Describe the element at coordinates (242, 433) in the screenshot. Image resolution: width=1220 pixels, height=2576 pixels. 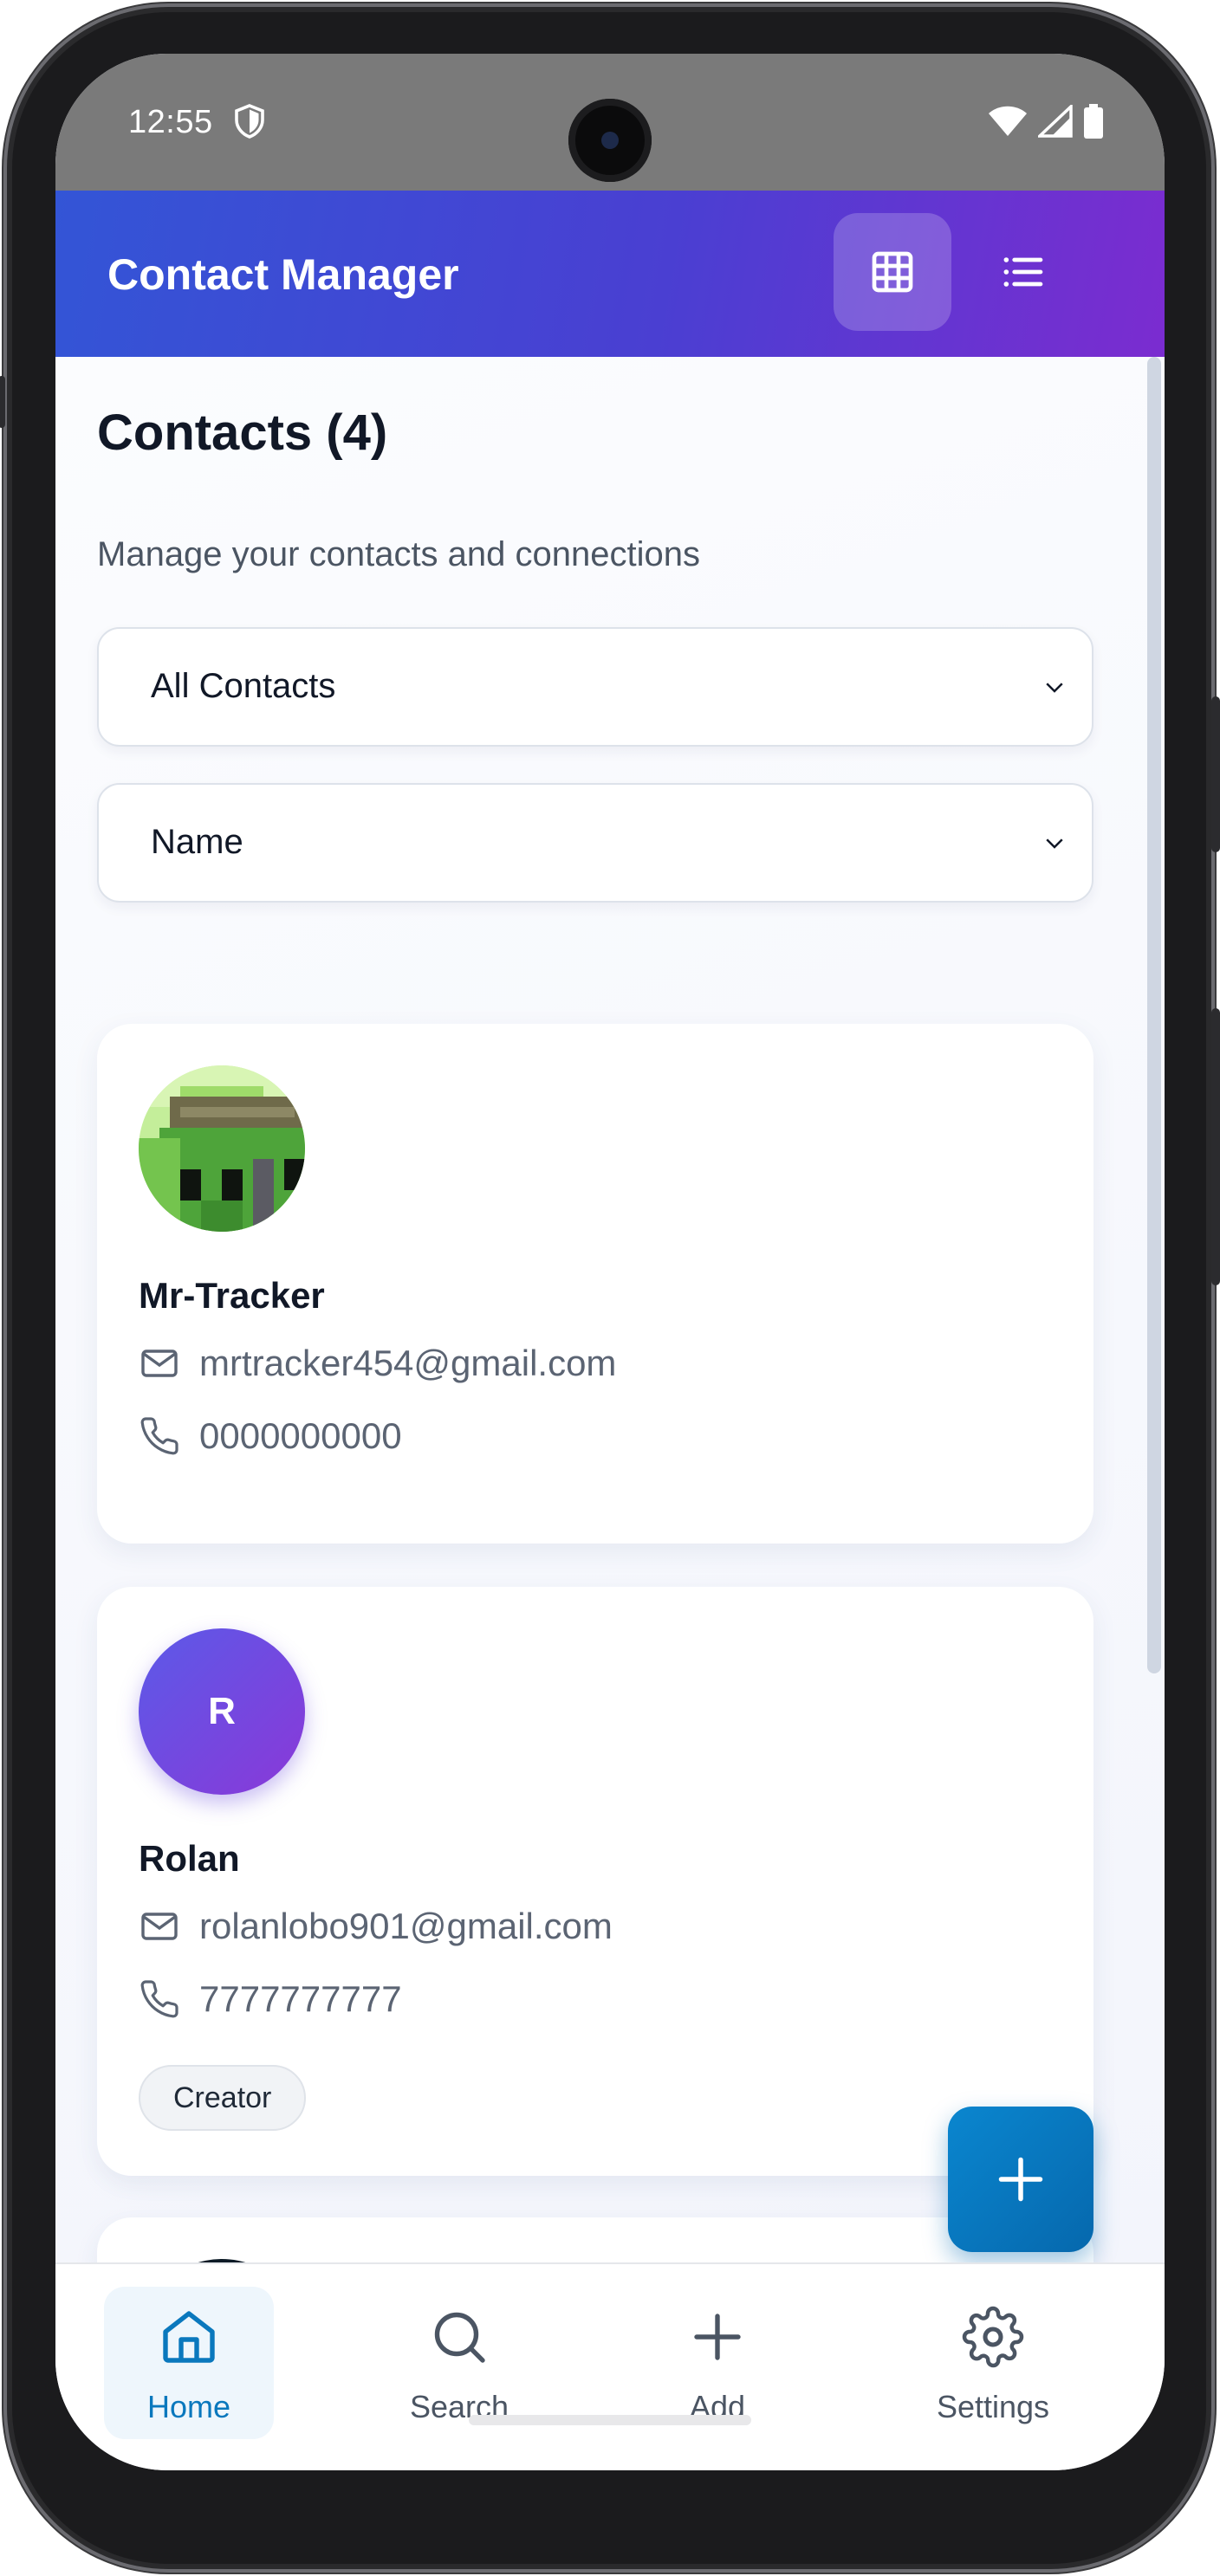
I see `page-title: Contacts (4)` at that location.